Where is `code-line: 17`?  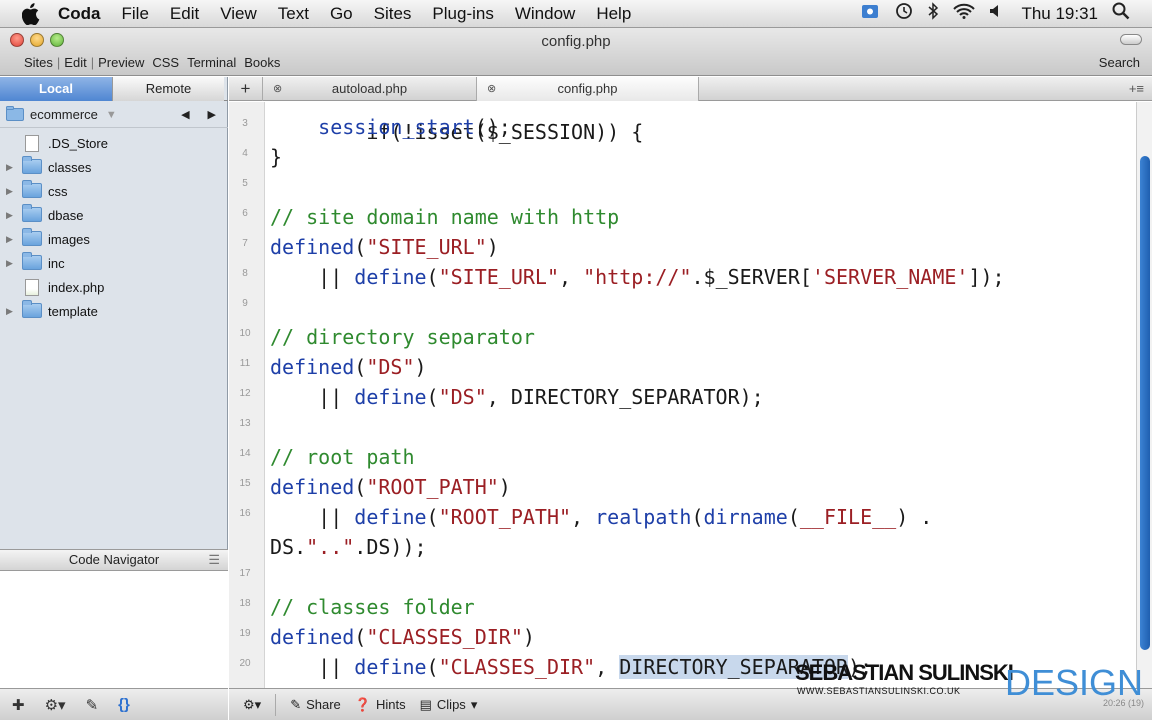 code-line: 17 is located at coordinates (679, 577).